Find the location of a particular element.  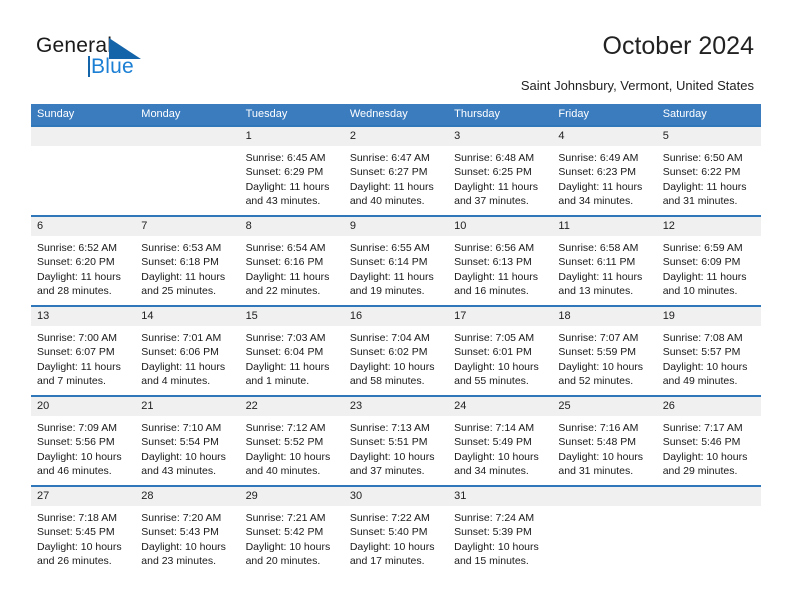

day-number: 25 is located at coordinates (604, 406).